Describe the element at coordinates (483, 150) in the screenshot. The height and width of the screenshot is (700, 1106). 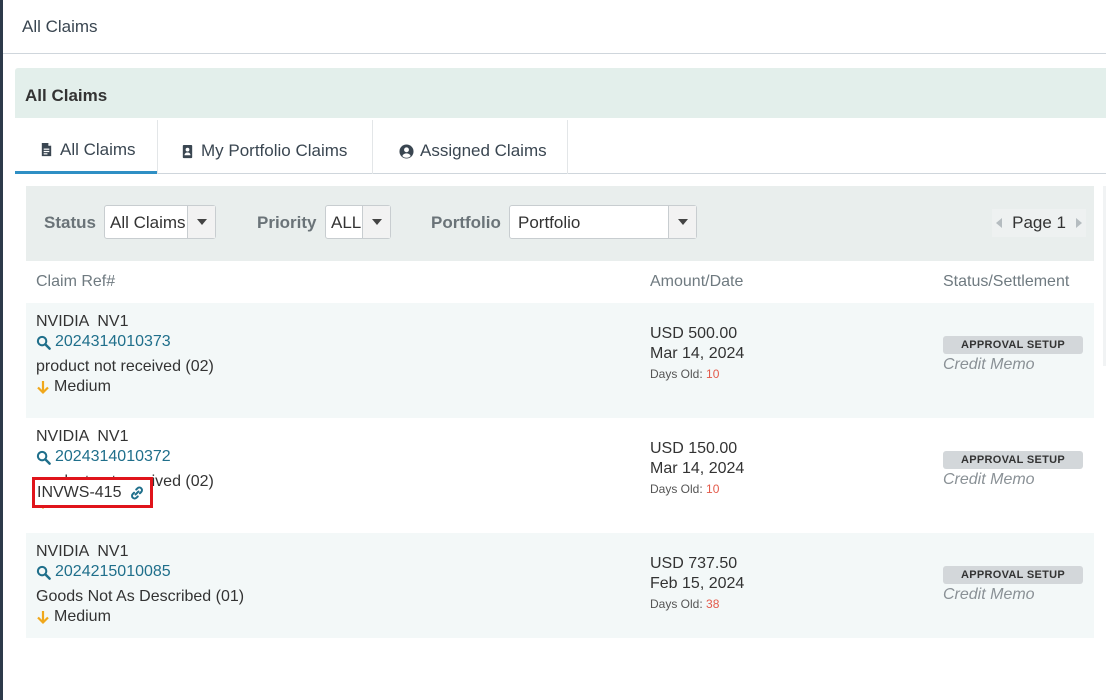
I see `tab-label: Assigned Claims` at that location.